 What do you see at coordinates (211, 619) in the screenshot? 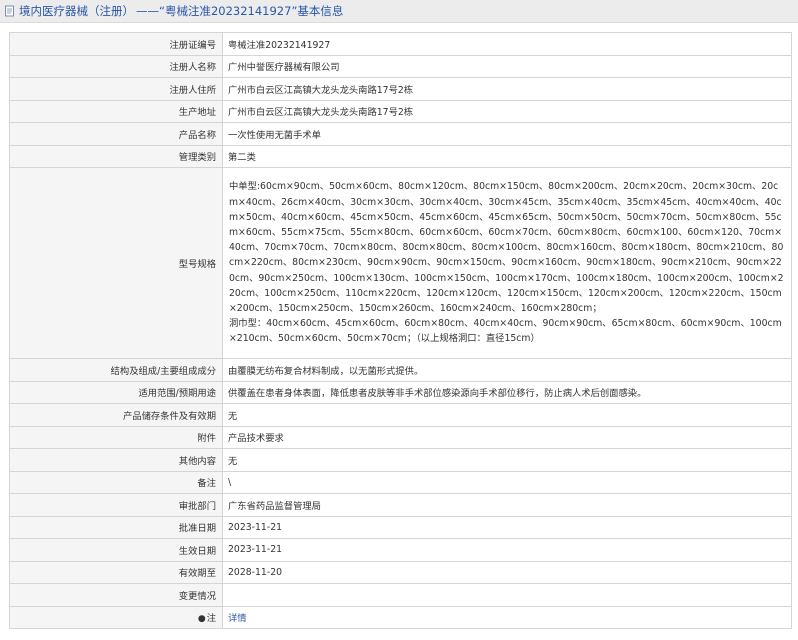
I see `note-label-text: 注` at bounding box center [211, 619].